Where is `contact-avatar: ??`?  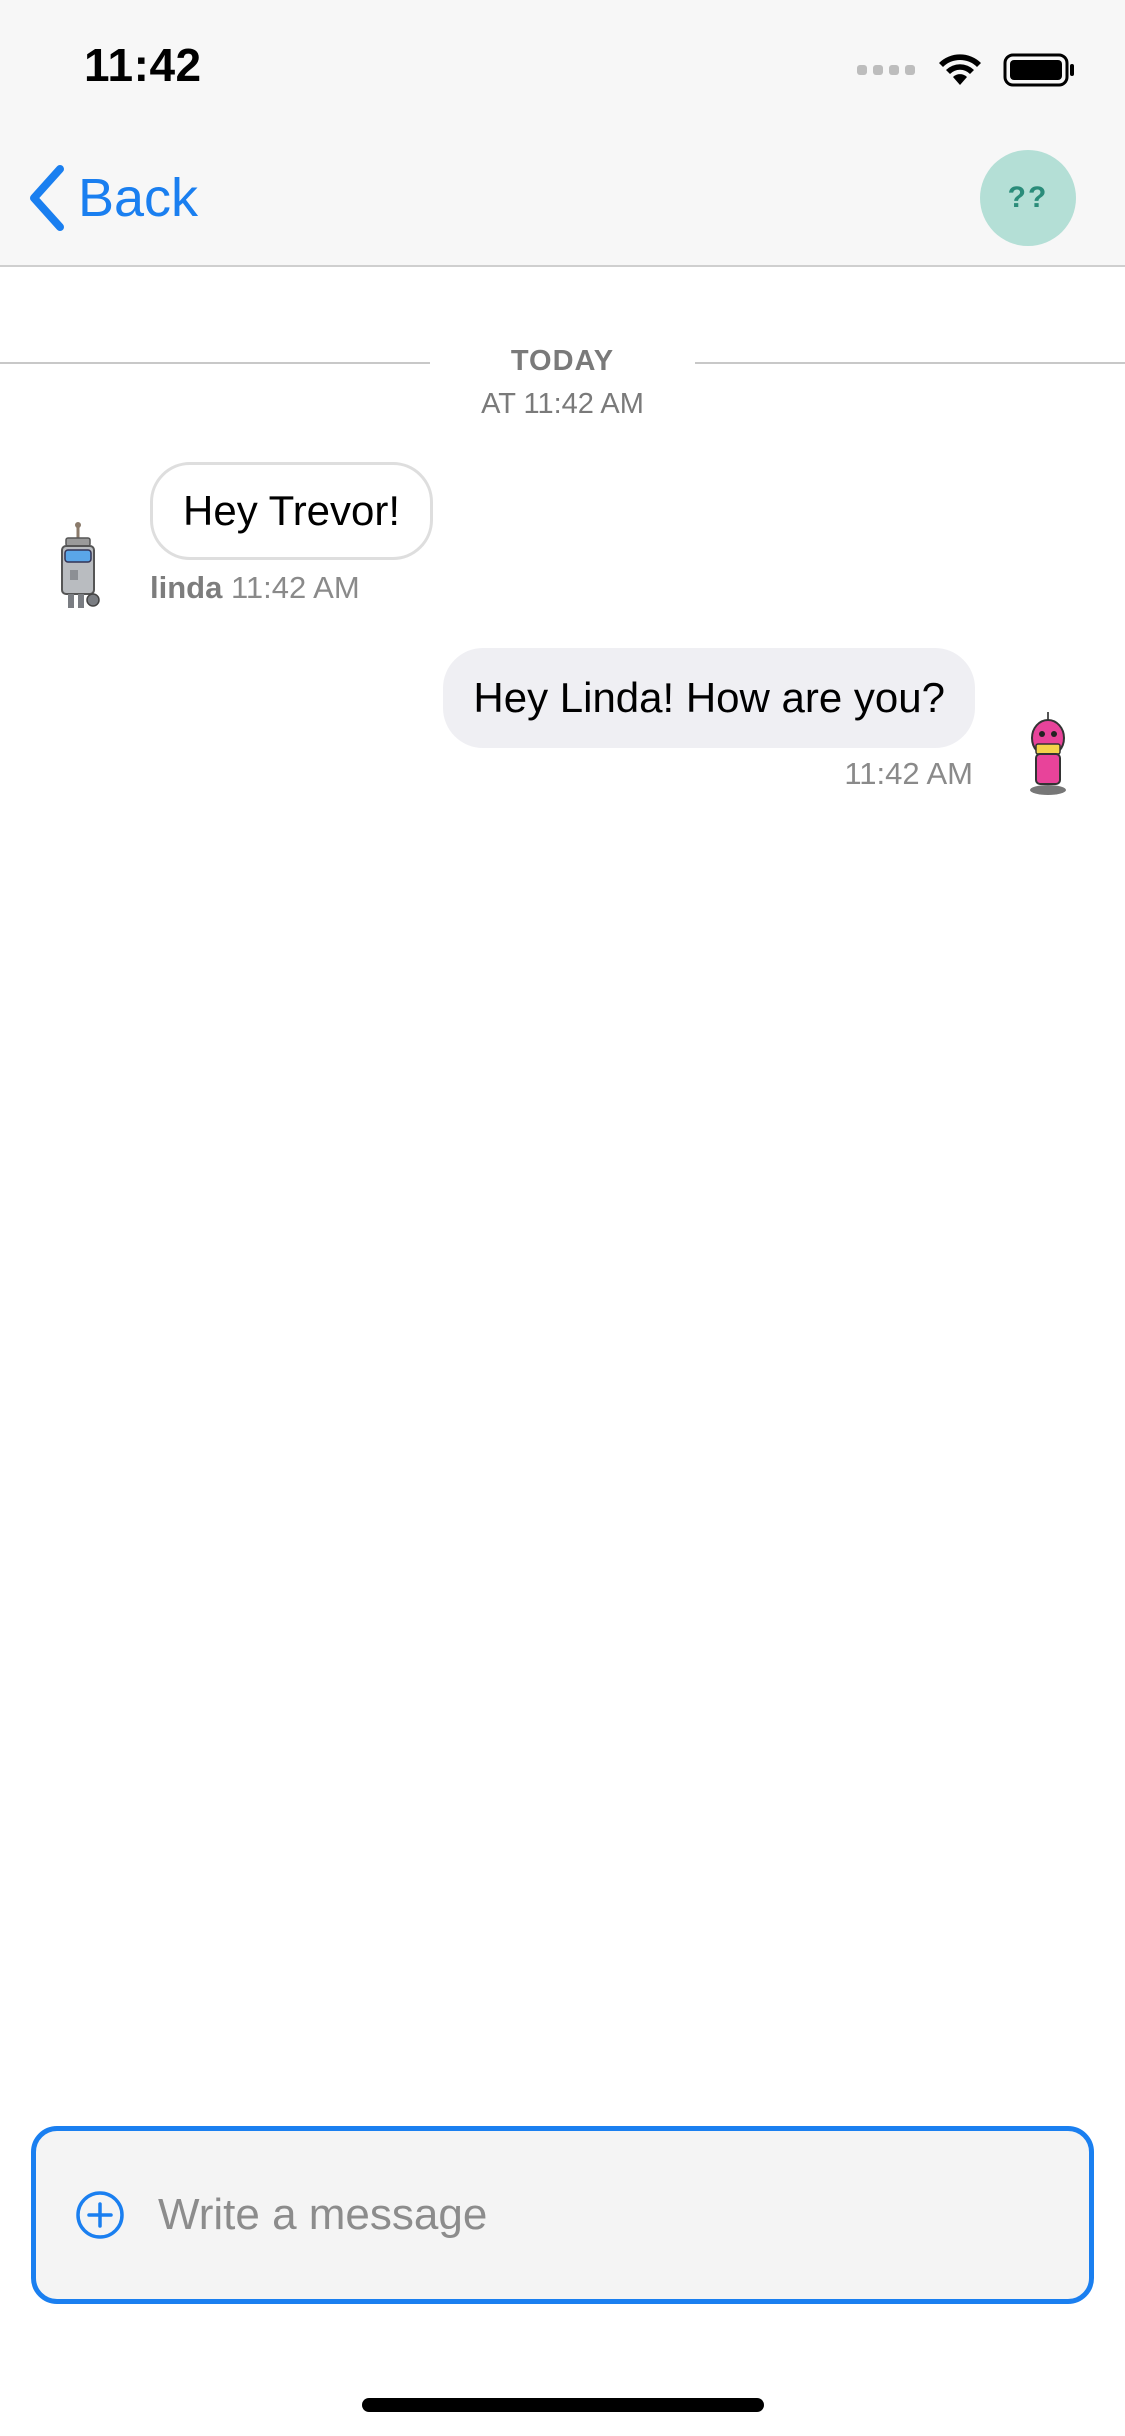 contact-avatar: ?? is located at coordinates (1028, 198).